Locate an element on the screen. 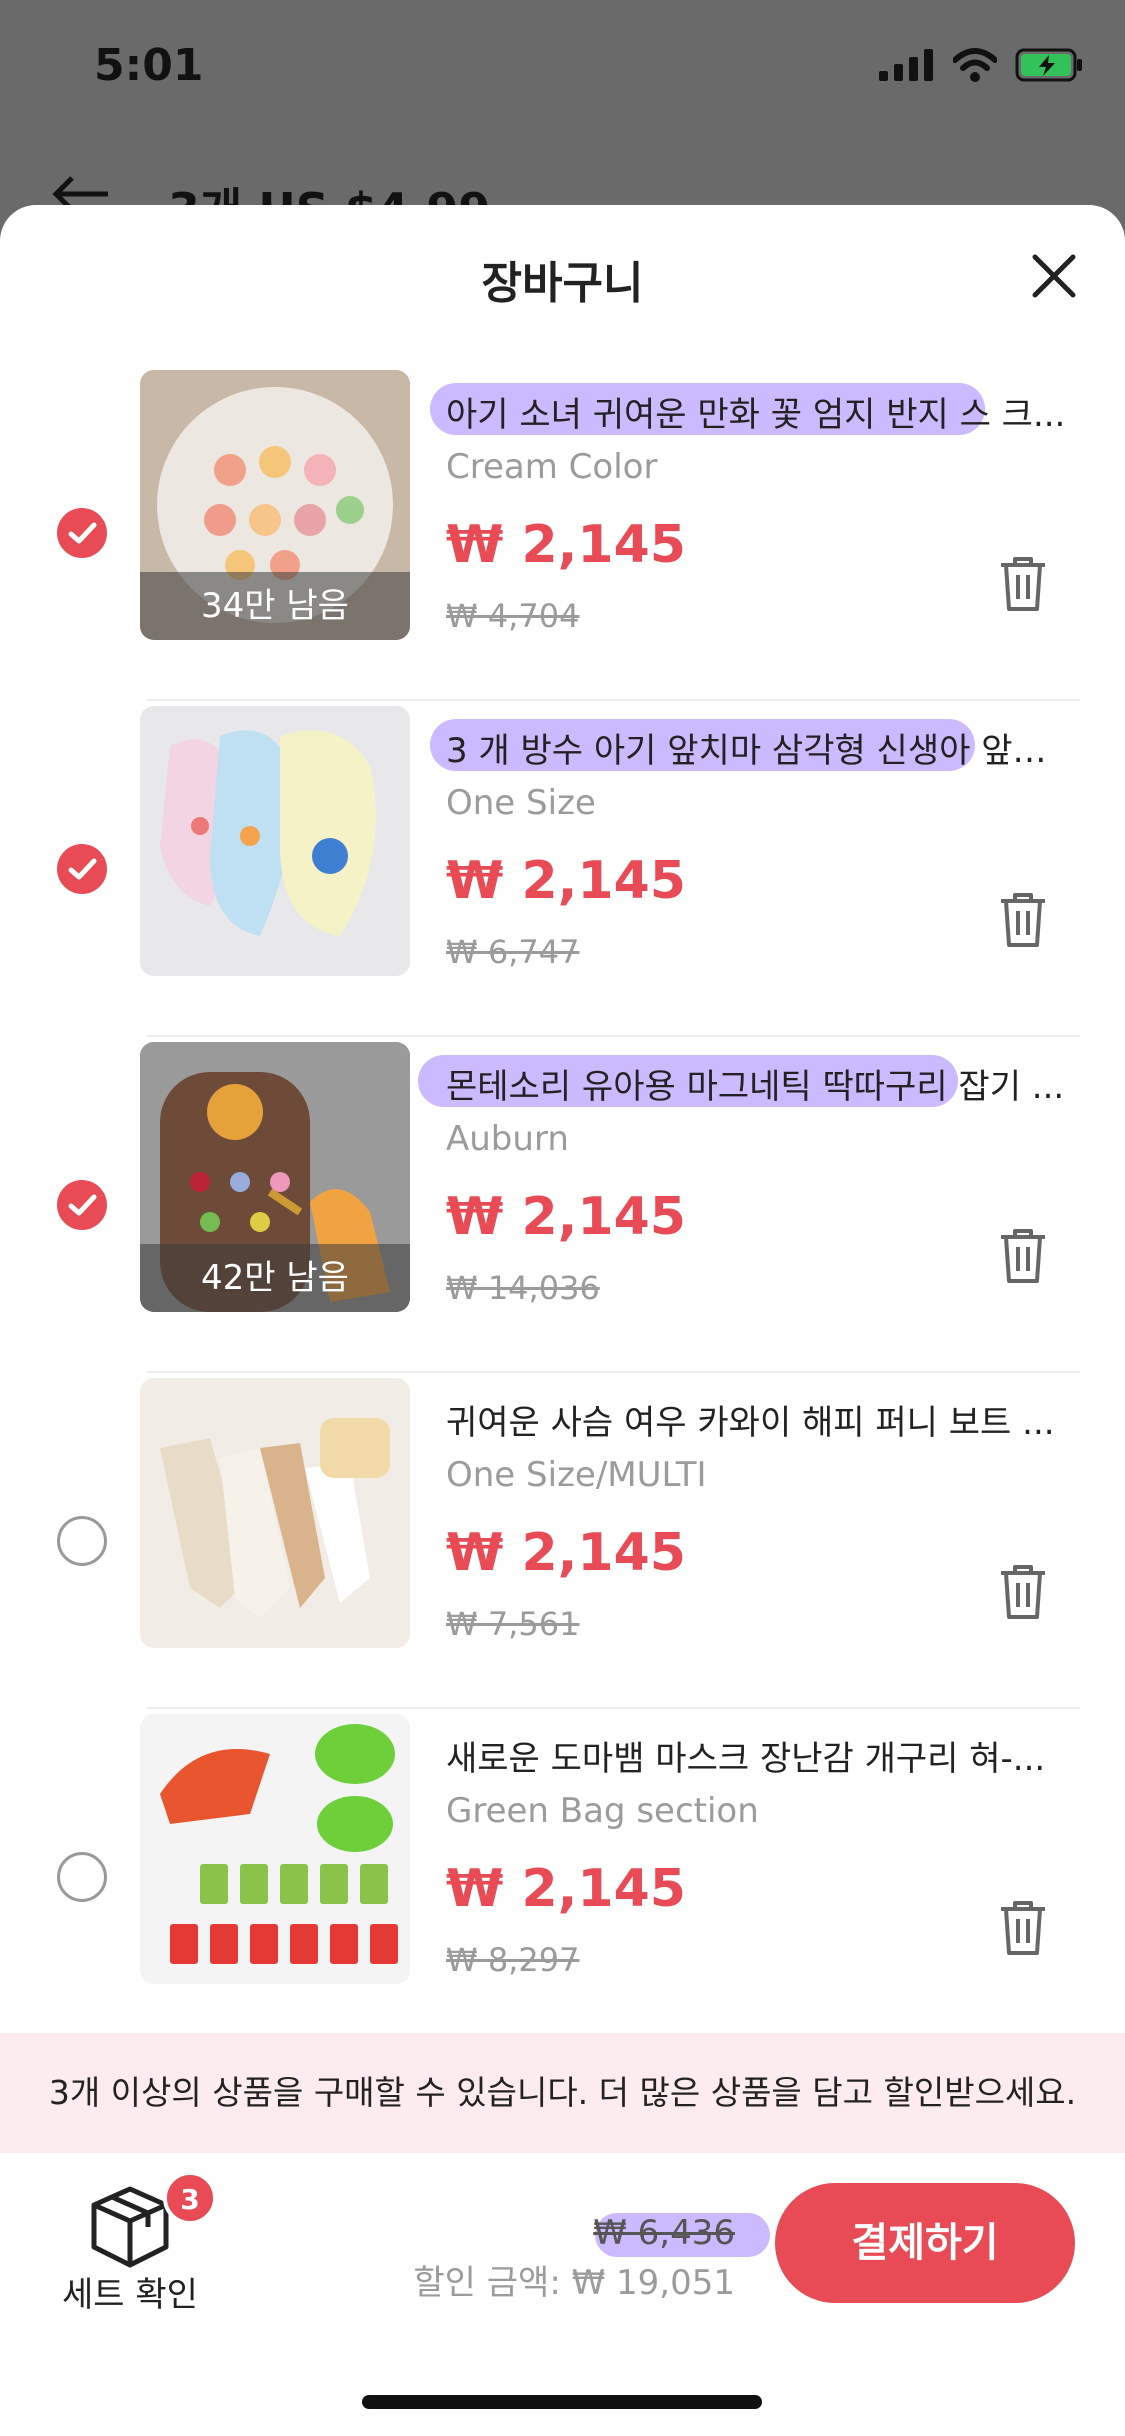 This screenshot has width=1125, height=2436. product-image: 34만 남음 is located at coordinates (275, 505).